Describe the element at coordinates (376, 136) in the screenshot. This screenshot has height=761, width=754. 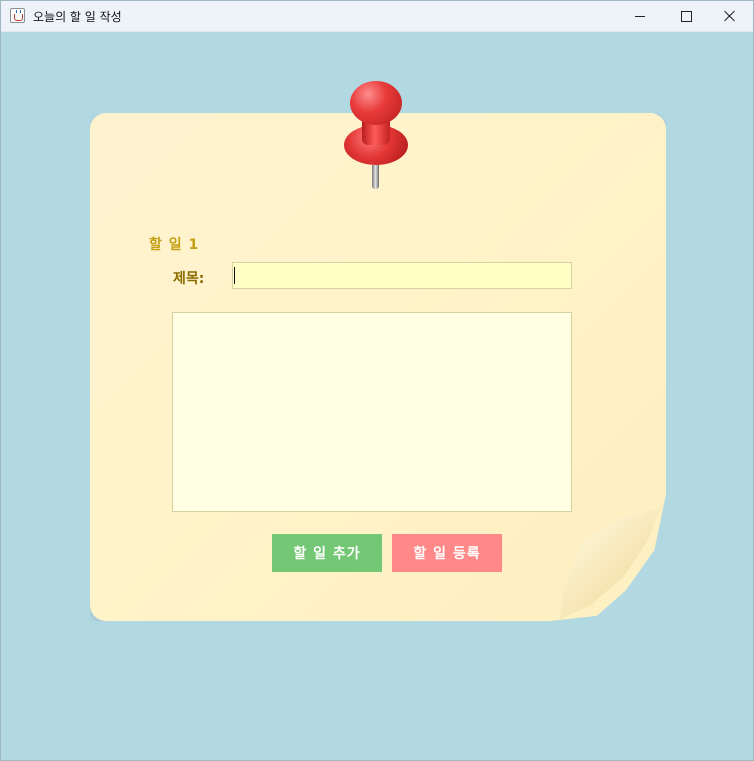
I see `pushpin-icon` at that location.